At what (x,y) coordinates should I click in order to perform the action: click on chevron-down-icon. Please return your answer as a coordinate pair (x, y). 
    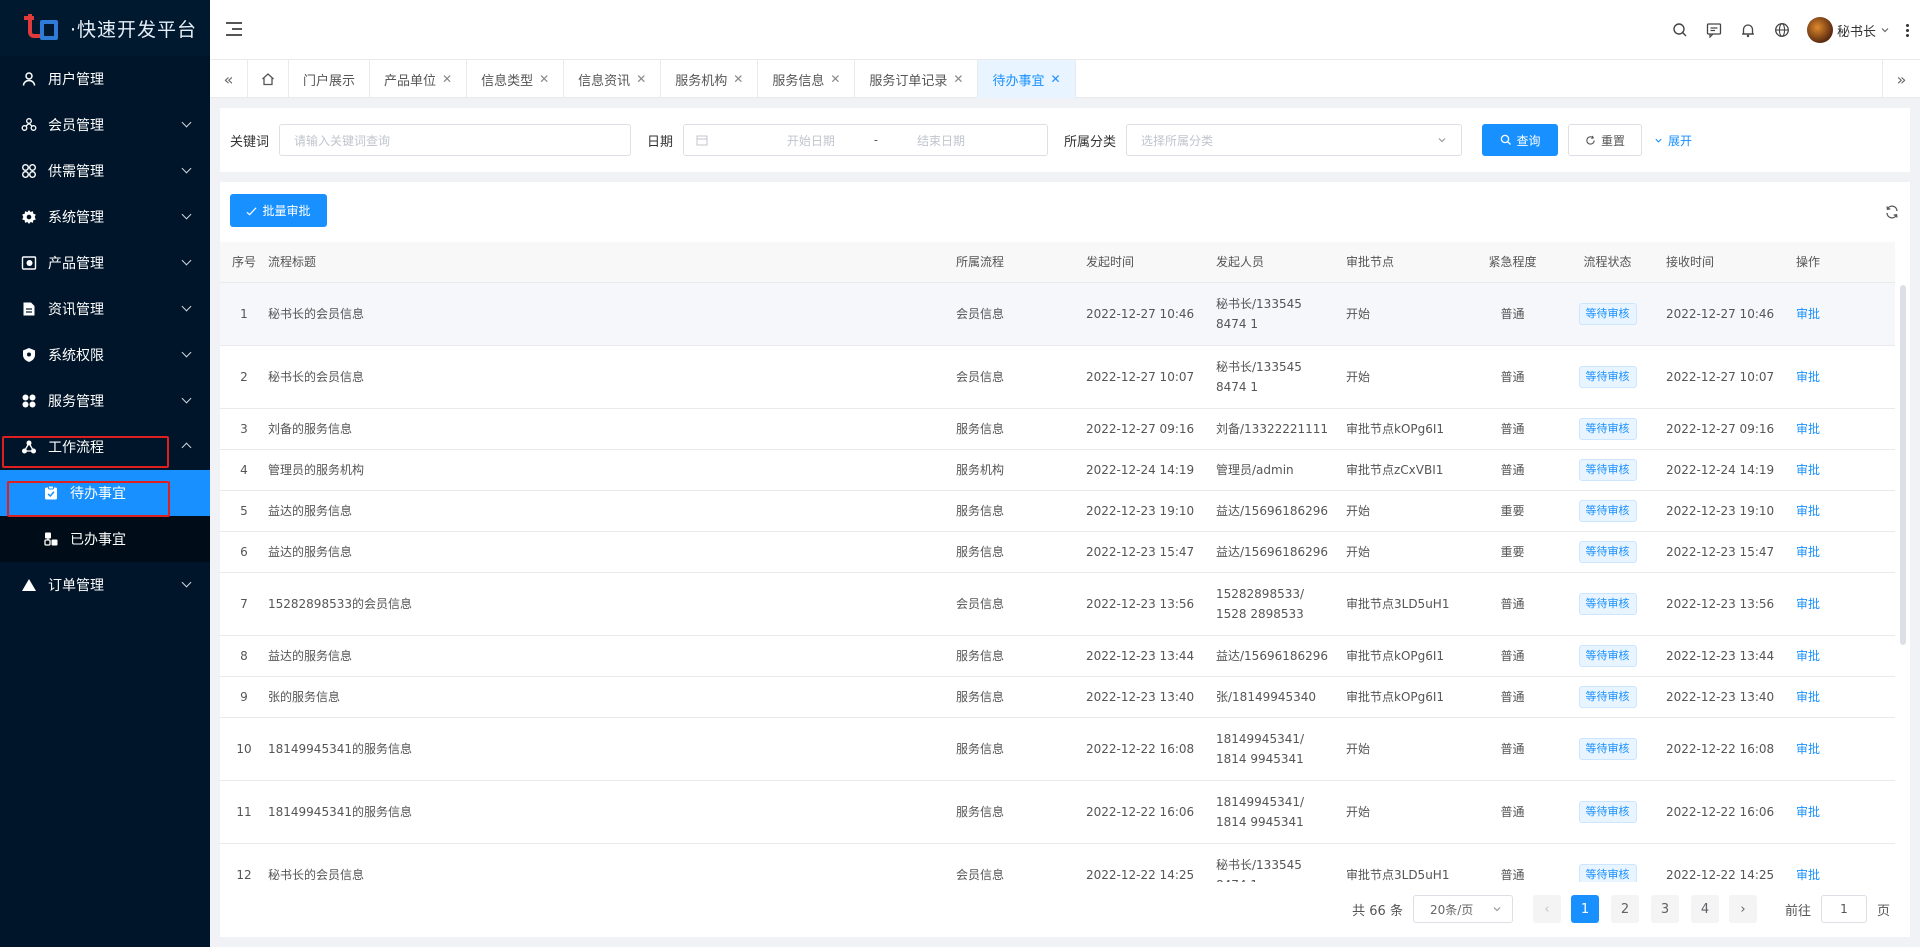
    Looking at the image, I should click on (186, 168).